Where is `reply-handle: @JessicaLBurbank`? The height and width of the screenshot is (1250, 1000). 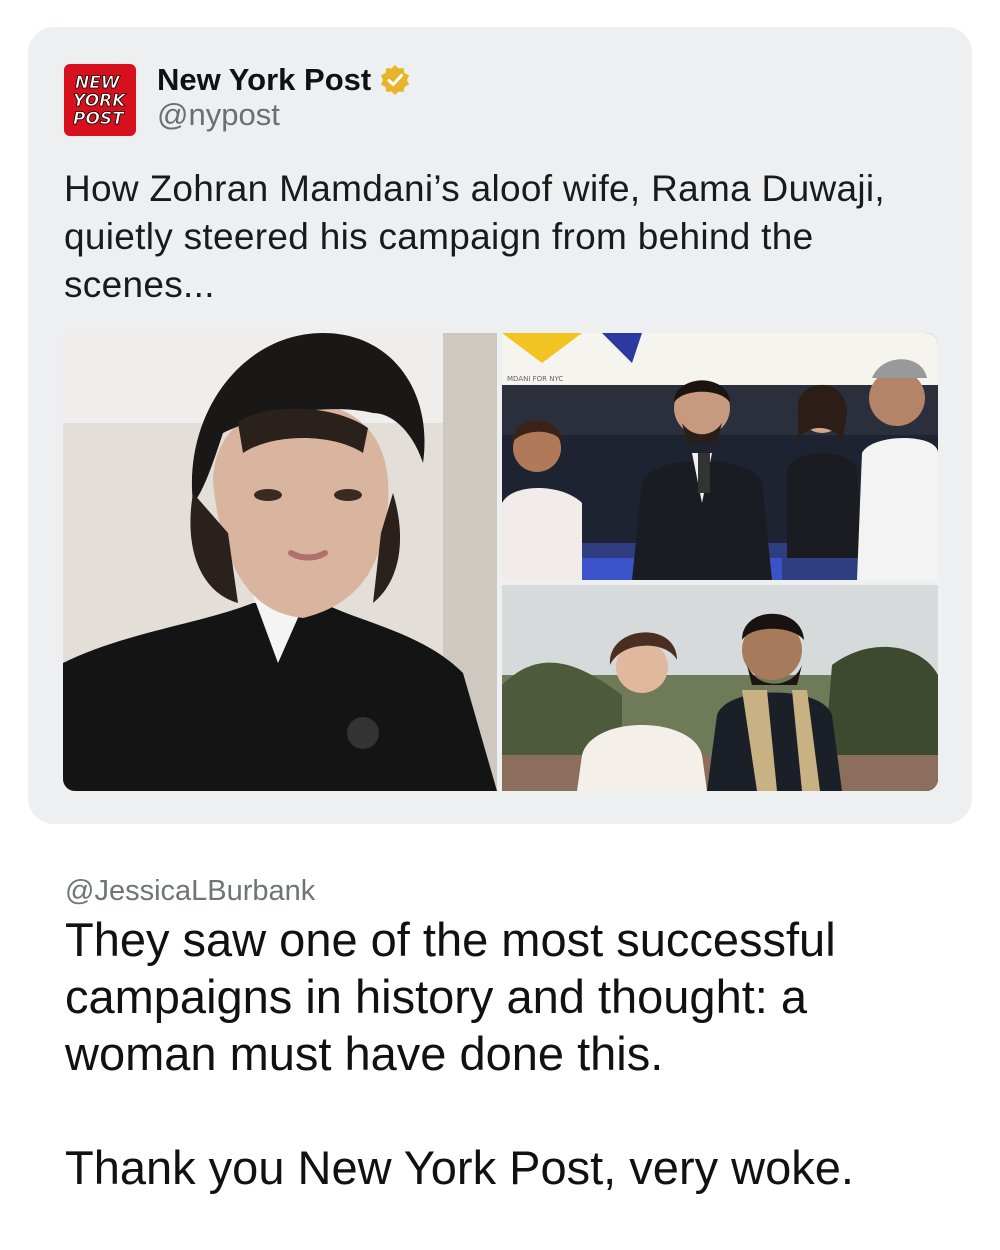
reply-handle: @JessicaLBurbank is located at coordinates (190, 891).